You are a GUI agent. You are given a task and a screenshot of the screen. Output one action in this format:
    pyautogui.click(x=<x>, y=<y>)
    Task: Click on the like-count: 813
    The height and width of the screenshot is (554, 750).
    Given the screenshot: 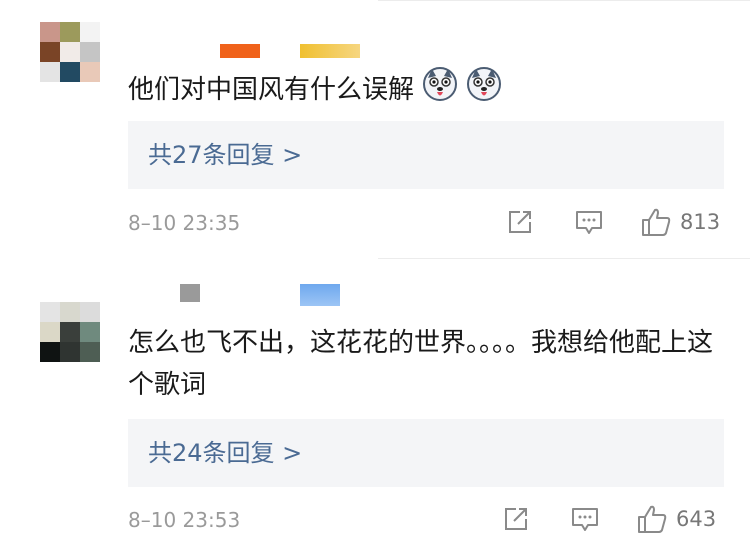 What is the action you would take?
    pyautogui.click(x=700, y=222)
    